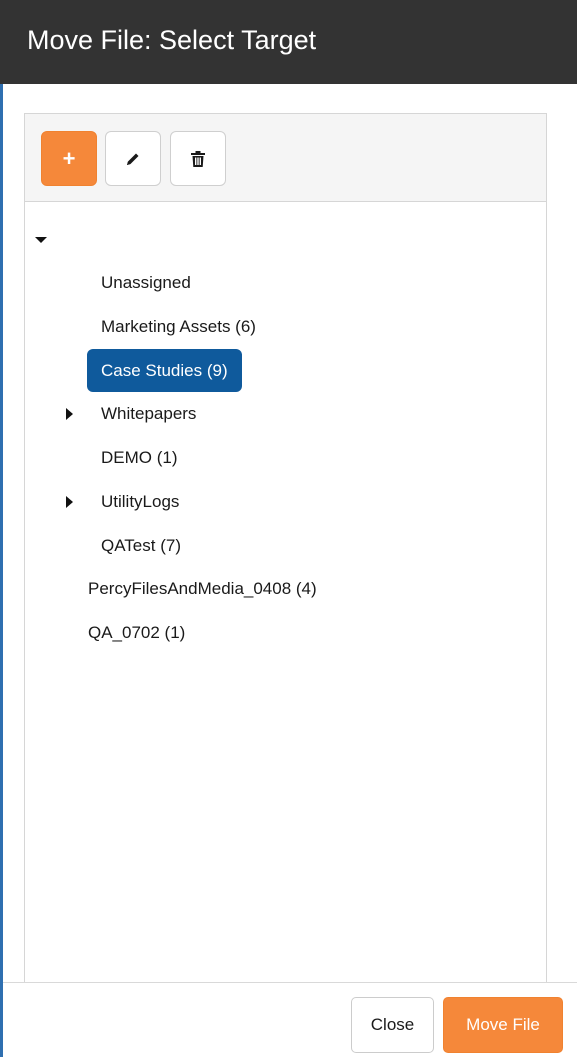 The height and width of the screenshot is (1057, 577). I want to click on tree-item-label: Unassigned, so click(146, 282).